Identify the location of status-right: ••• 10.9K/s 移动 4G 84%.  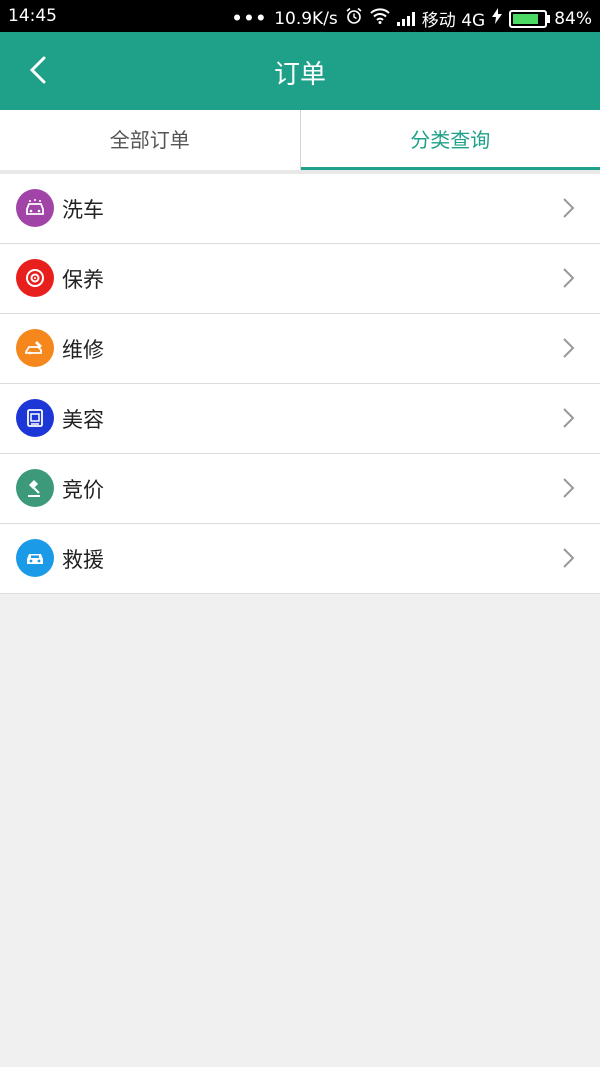
(412, 18).